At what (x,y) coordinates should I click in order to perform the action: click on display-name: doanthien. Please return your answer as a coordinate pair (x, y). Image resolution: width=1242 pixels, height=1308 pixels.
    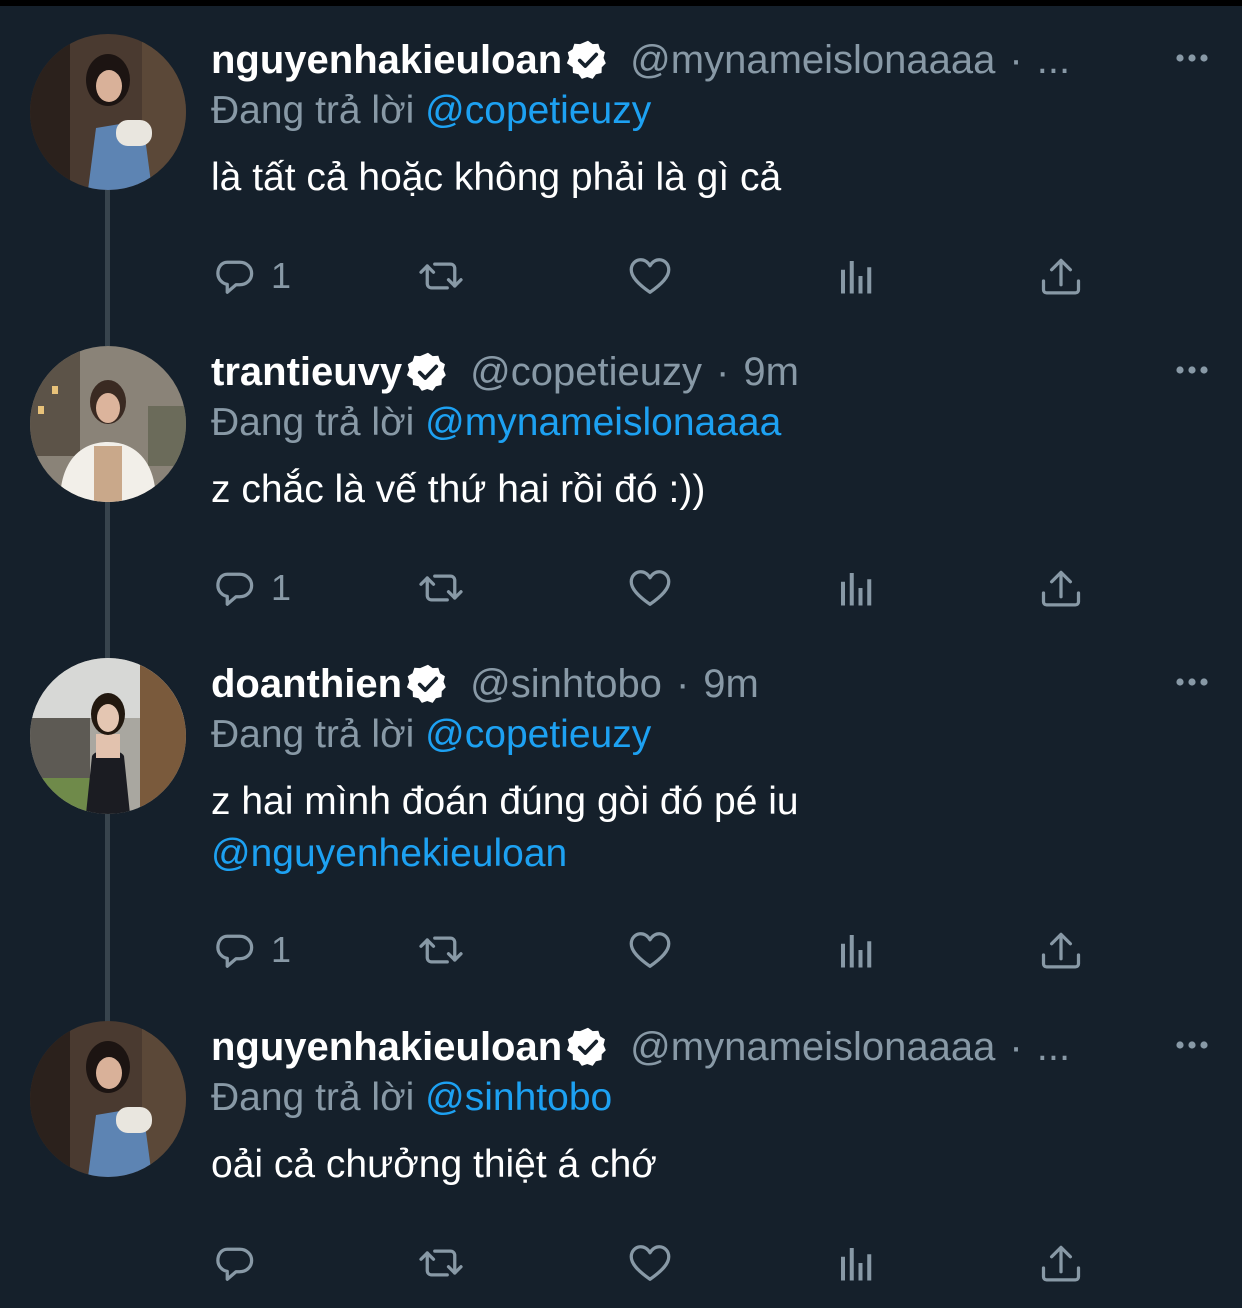
    Looking at the image, I should click on (306, 684).